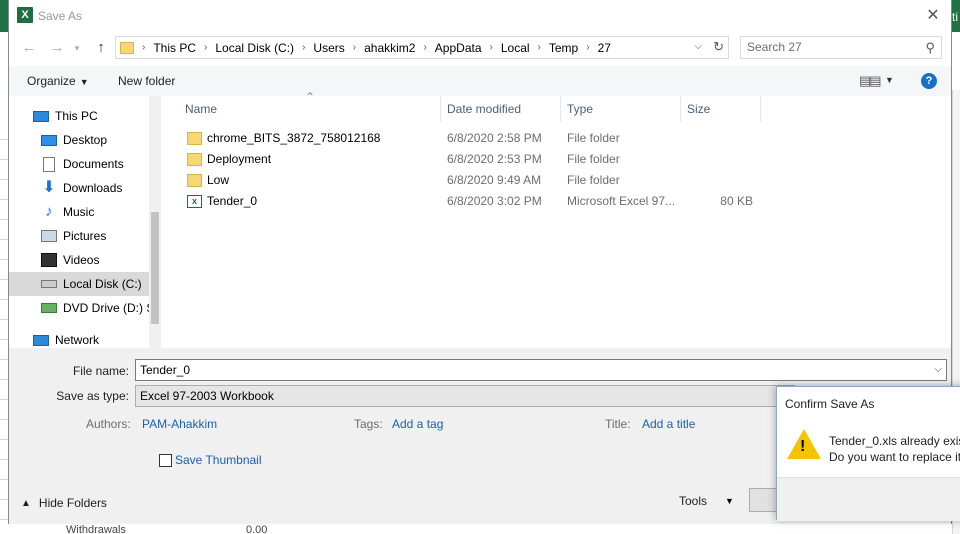 The image size is (960, 534). Describe the element at coordinates (179, 424) in the screenshot. I see `authors-value: PAM-Ahakkim` at that location.